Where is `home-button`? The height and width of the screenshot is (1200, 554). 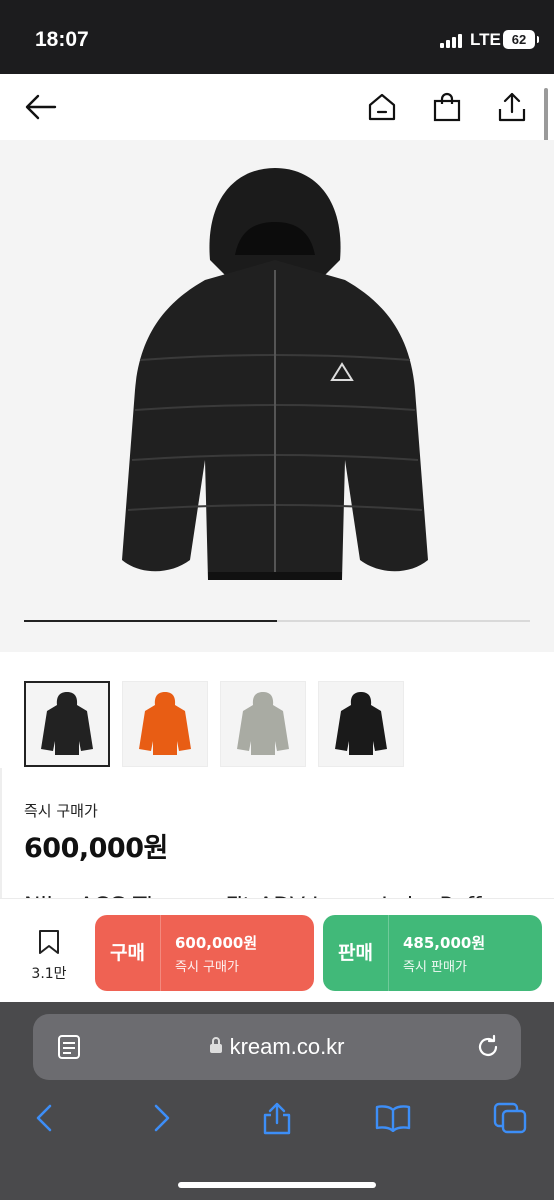 home-button is located at coordinates (382, 107).